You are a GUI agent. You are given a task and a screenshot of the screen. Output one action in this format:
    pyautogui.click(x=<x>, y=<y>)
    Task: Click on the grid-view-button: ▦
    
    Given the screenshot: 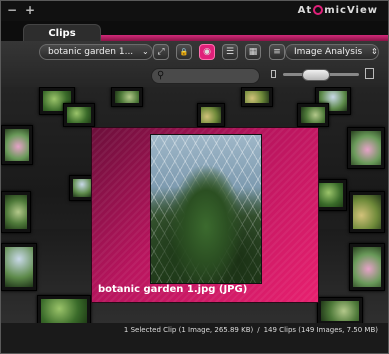 What is the action you would take?
    pyautogui.click(x=253, y=52)
    